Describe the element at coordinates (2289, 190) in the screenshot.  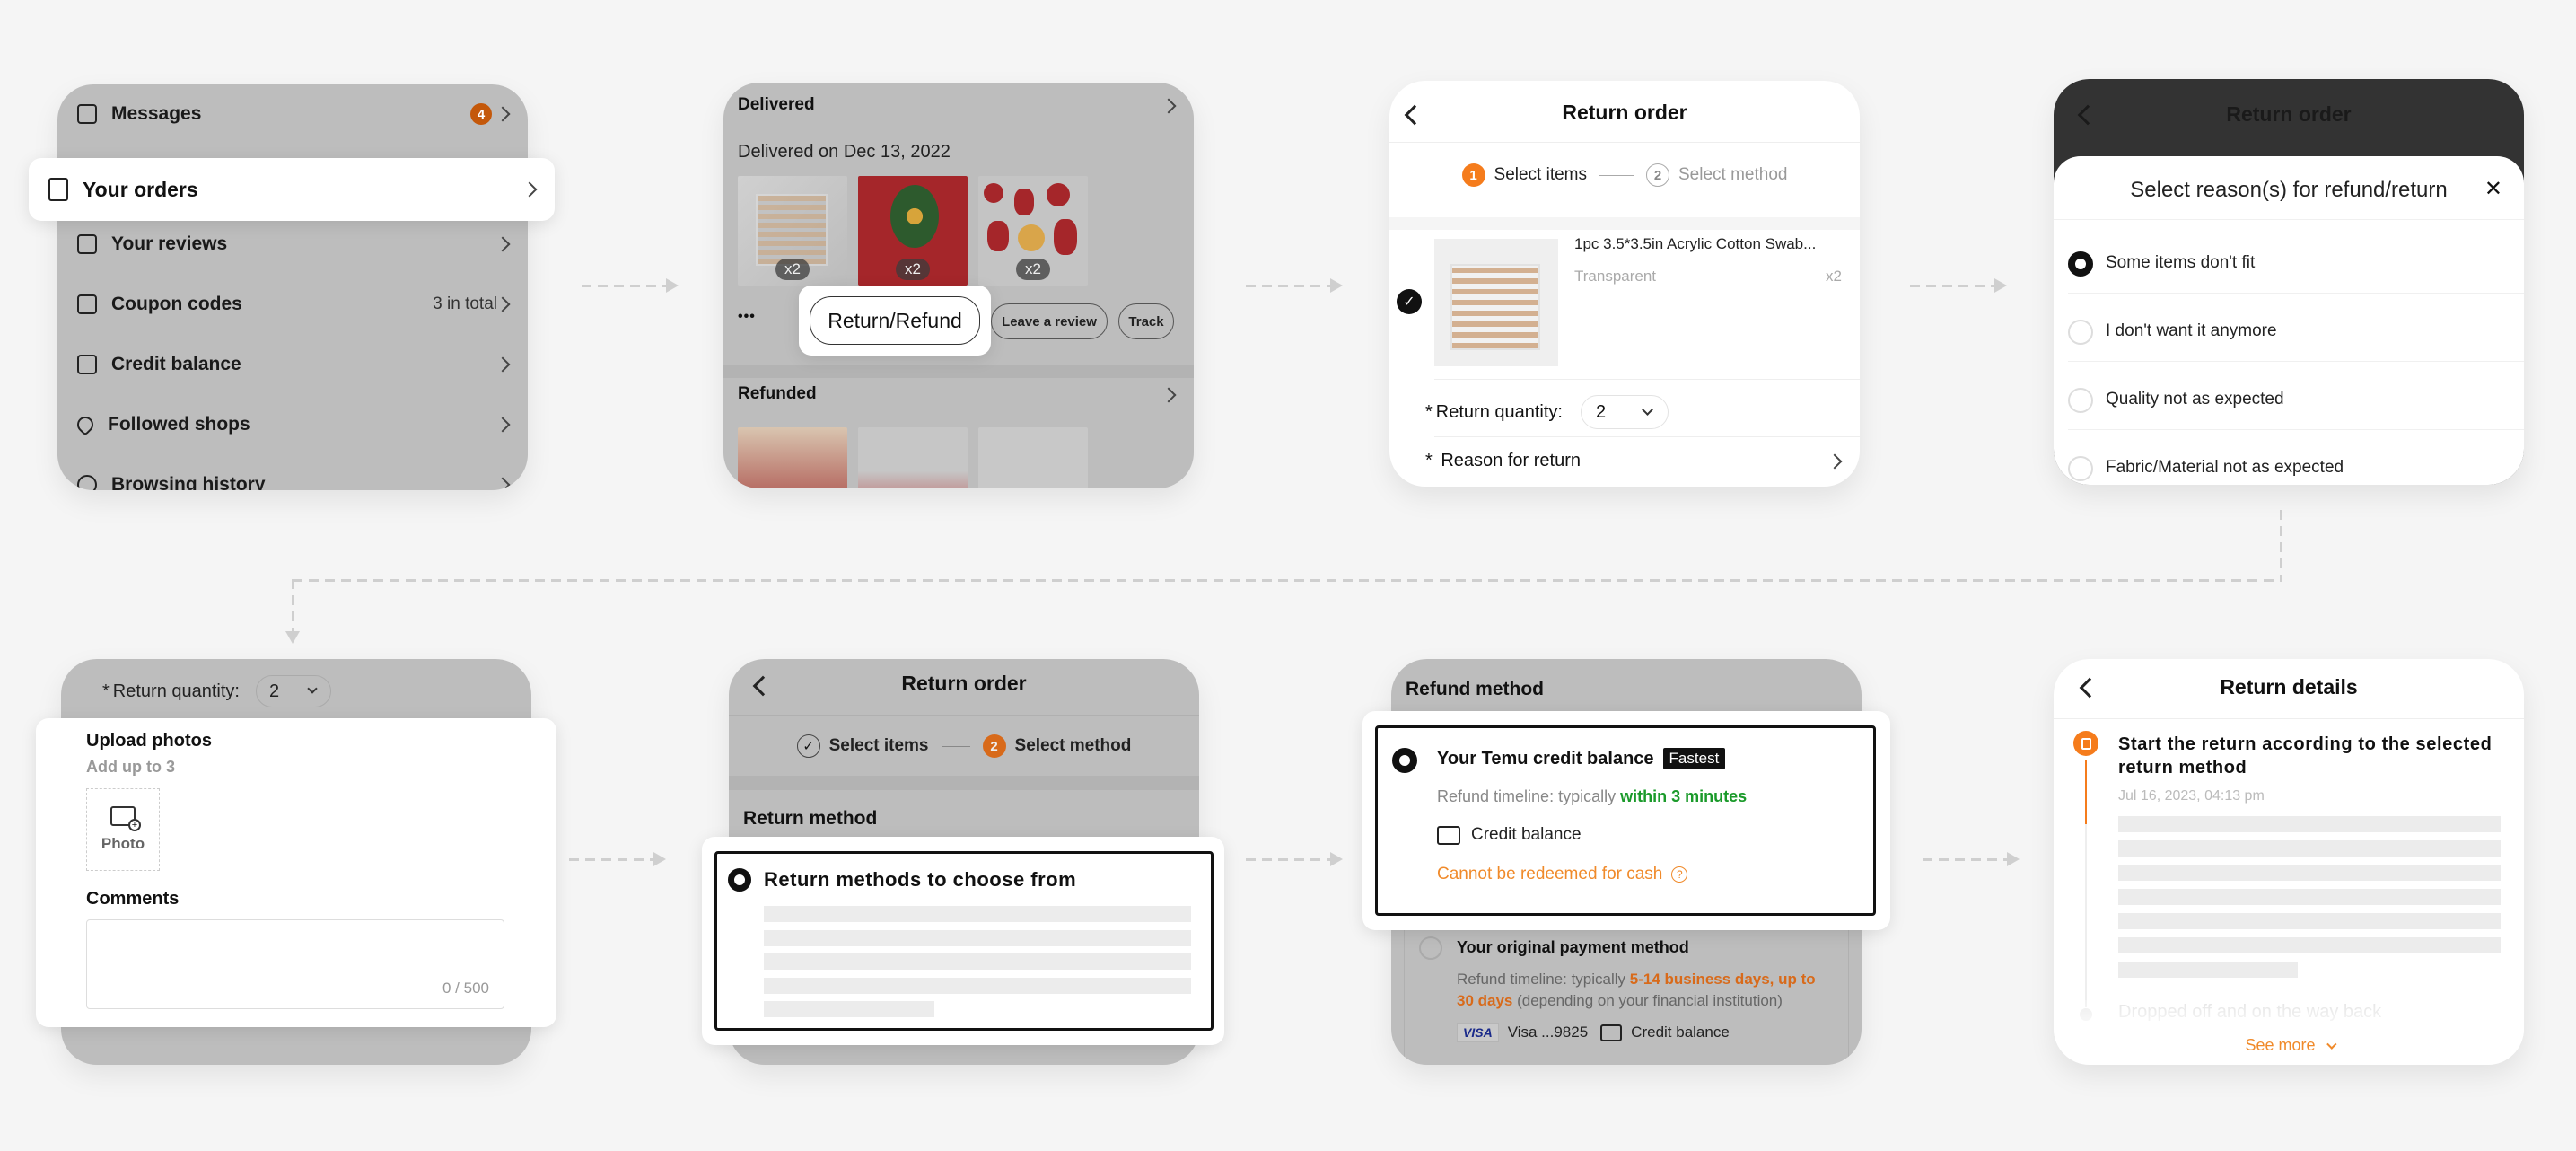
I see `sheet-title: Select reason(s) for refund/return` at that location.